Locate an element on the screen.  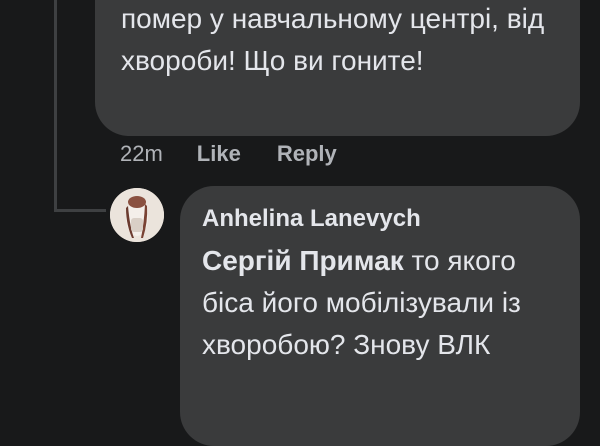
avatar-photo-icon is located at coordinates (137, 215).